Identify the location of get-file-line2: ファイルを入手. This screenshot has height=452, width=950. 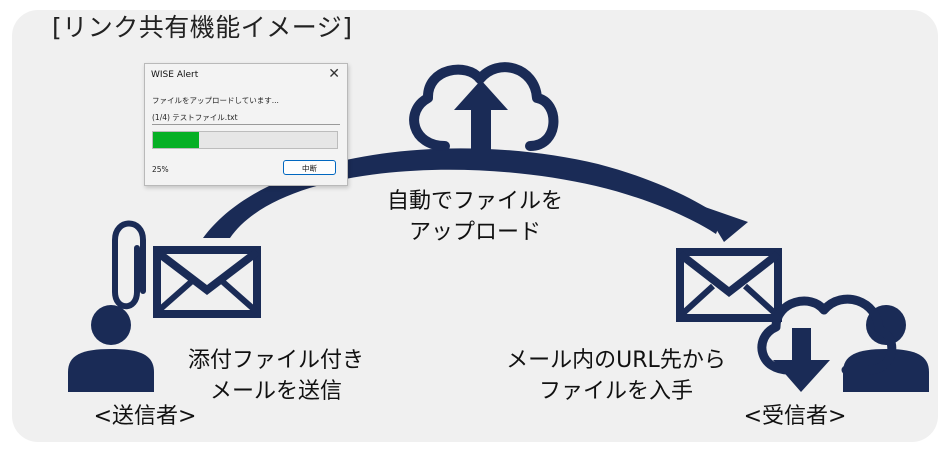
(615, 391).